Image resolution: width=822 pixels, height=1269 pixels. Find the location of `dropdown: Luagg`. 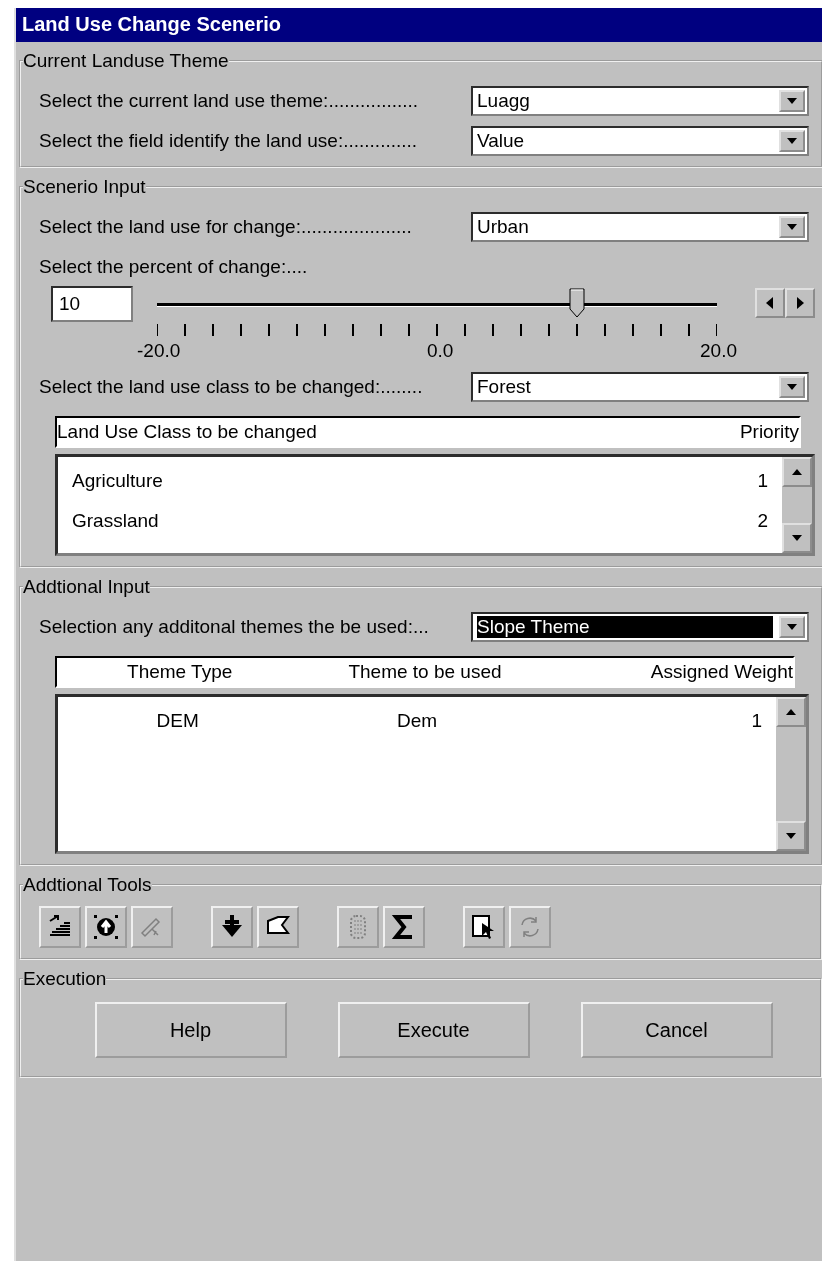

dropdown: Luagg is located at coordinates (640, 101).